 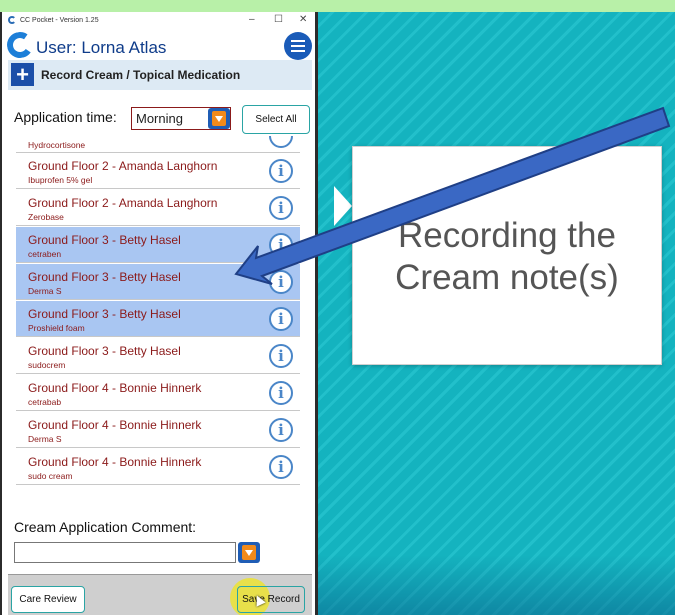 What do you see at coordinates (141, 75) in the screenshot?
I see `section-title: Record Cream / Topical Medication` at bounding box center [141, 75].